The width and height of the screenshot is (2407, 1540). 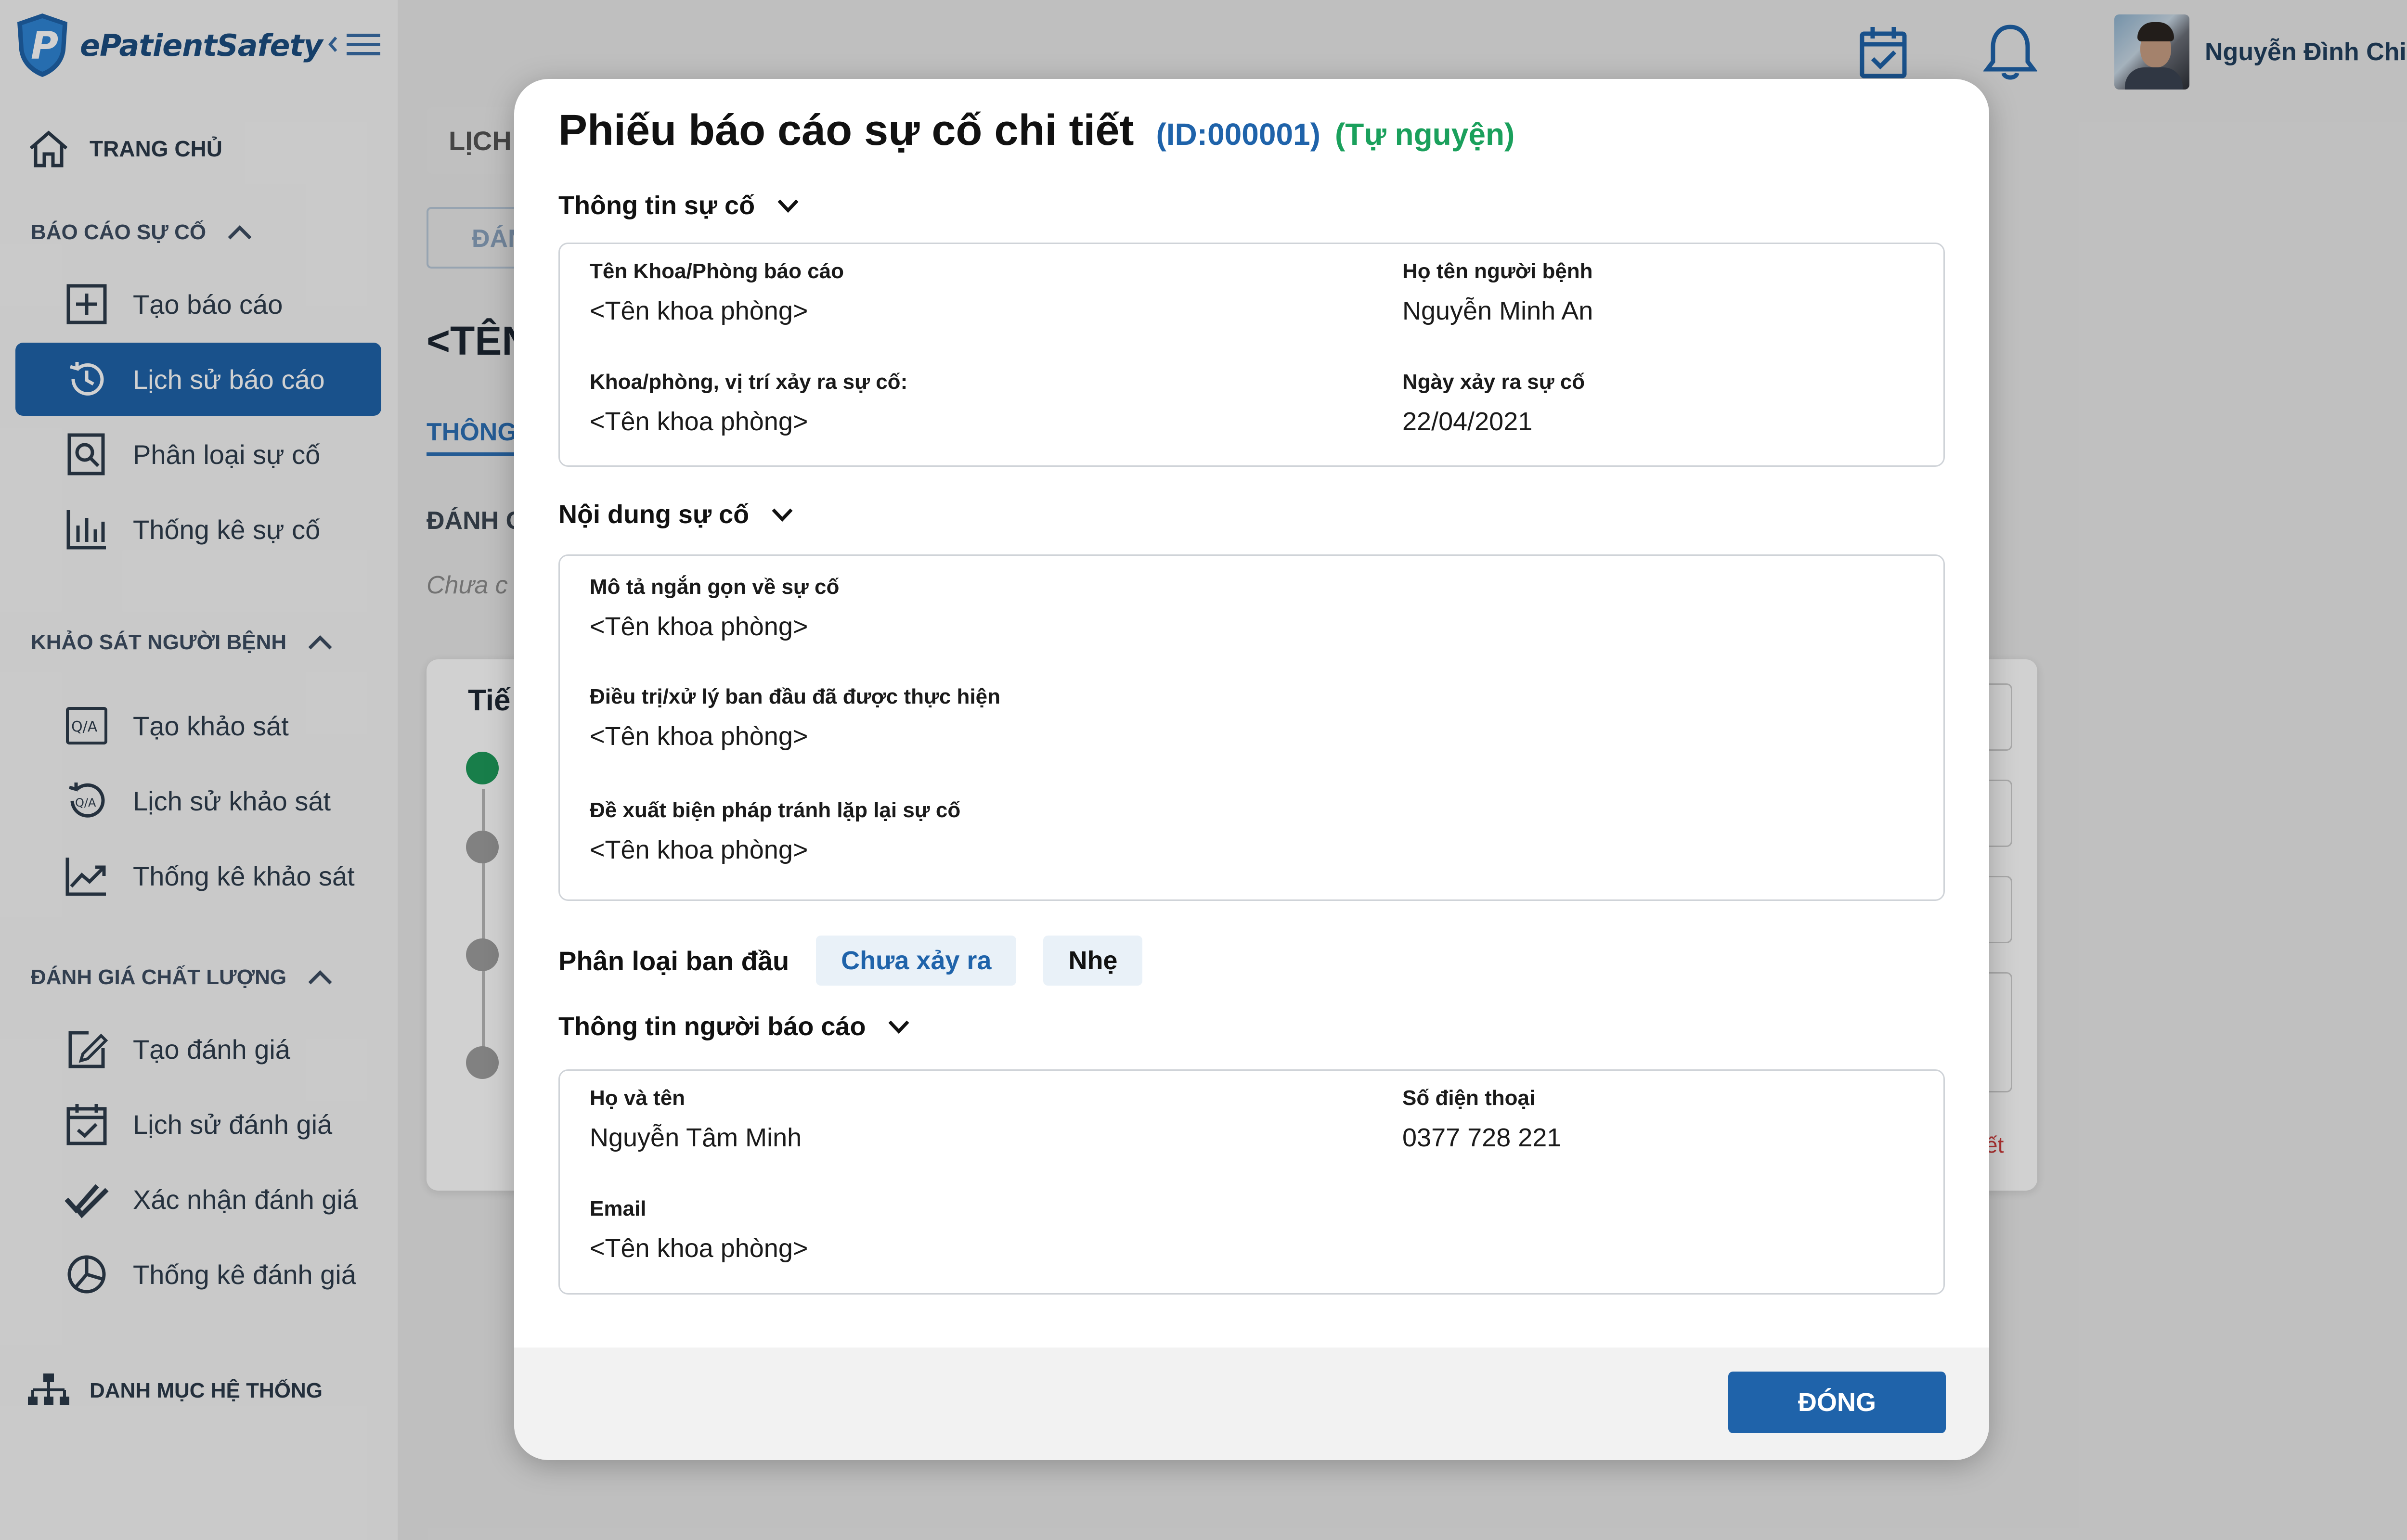 I want to click on report-id: (ID:000001), so click(x=1238, y=134).